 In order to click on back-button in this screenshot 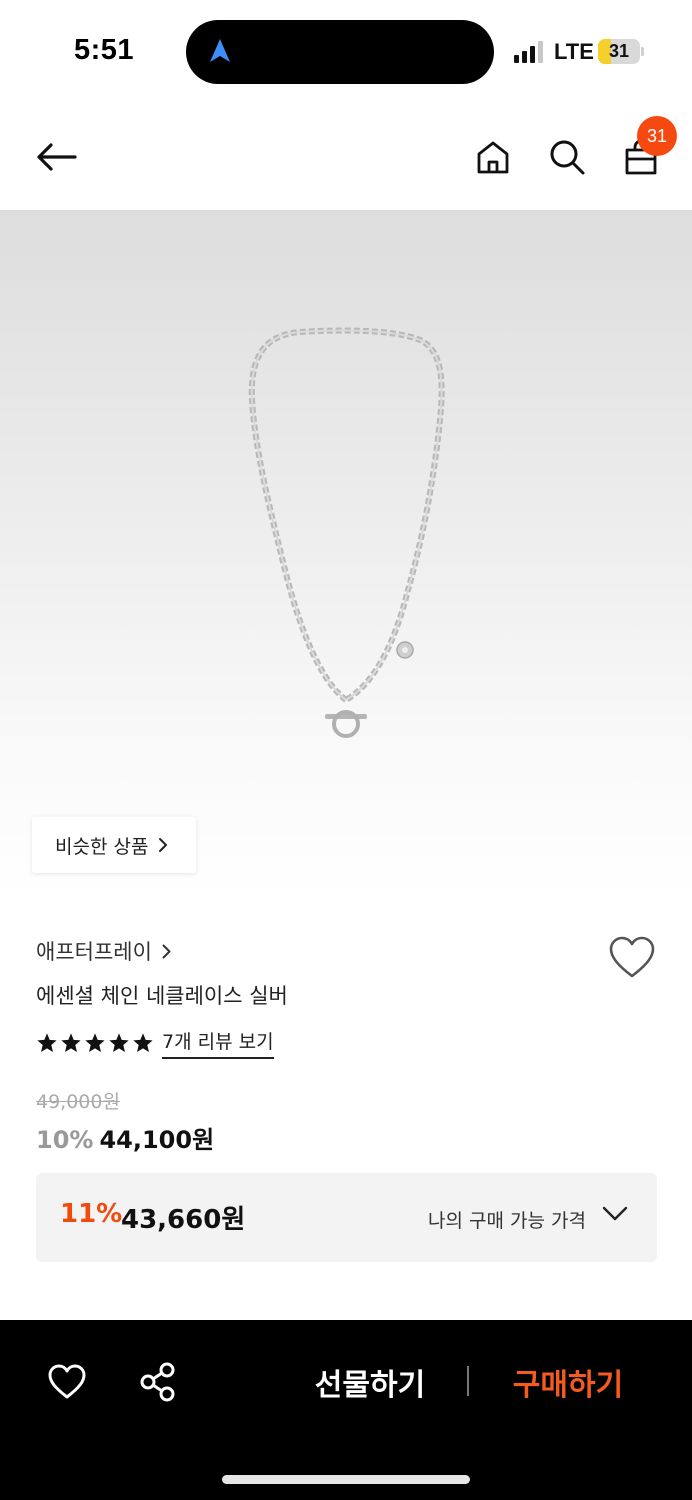, I will do `click(56, 157)`.